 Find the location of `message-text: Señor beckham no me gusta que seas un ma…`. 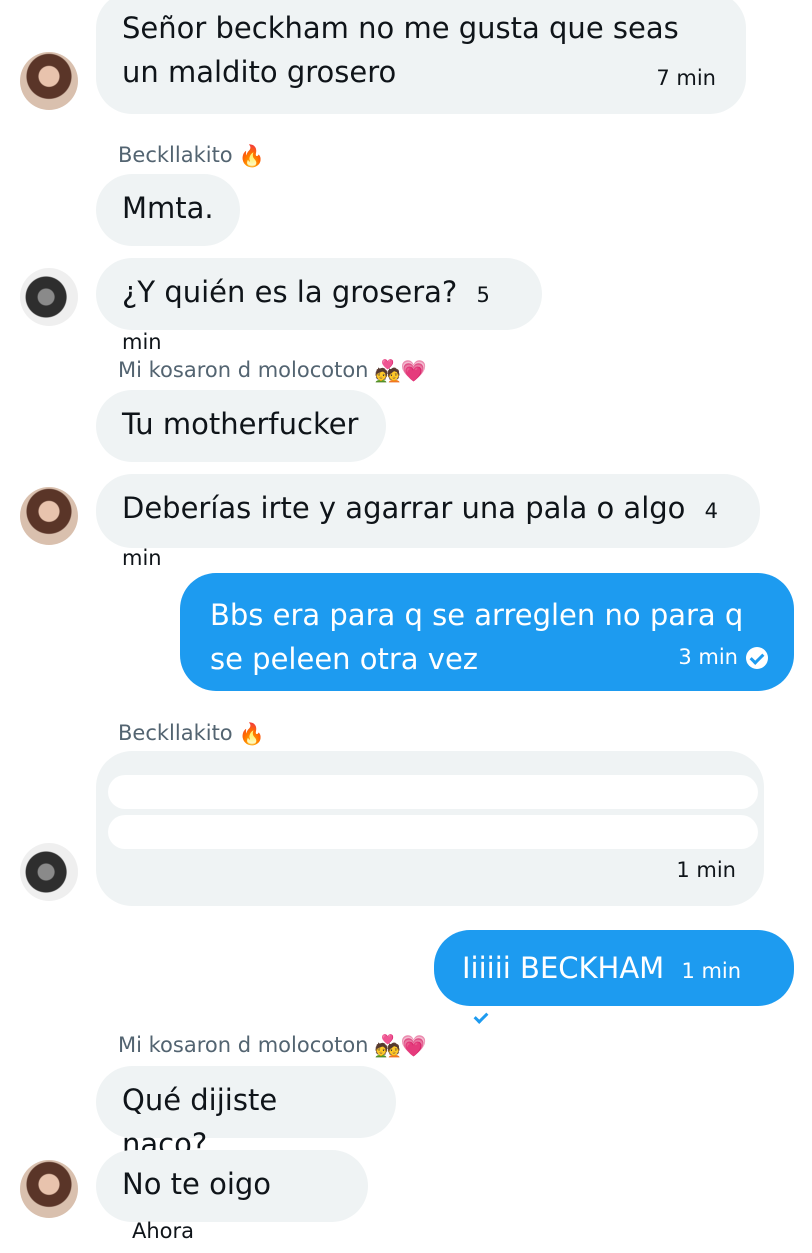

message-text: Señor beckham no me gusta que seas un ma… is located at coordinates (400, 50).